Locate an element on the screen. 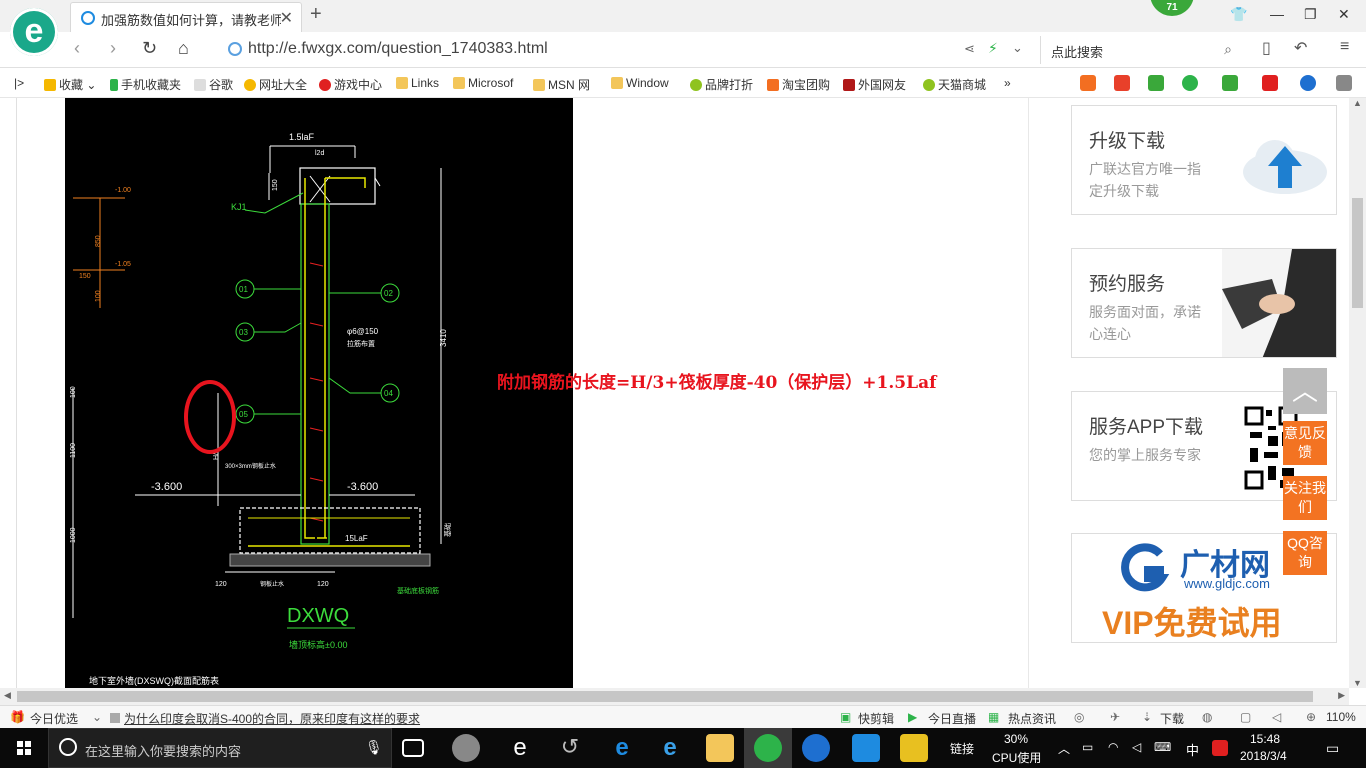 The image size is (1366, 768). battery-icon: ▭ is located at coordinates (1087, 747).